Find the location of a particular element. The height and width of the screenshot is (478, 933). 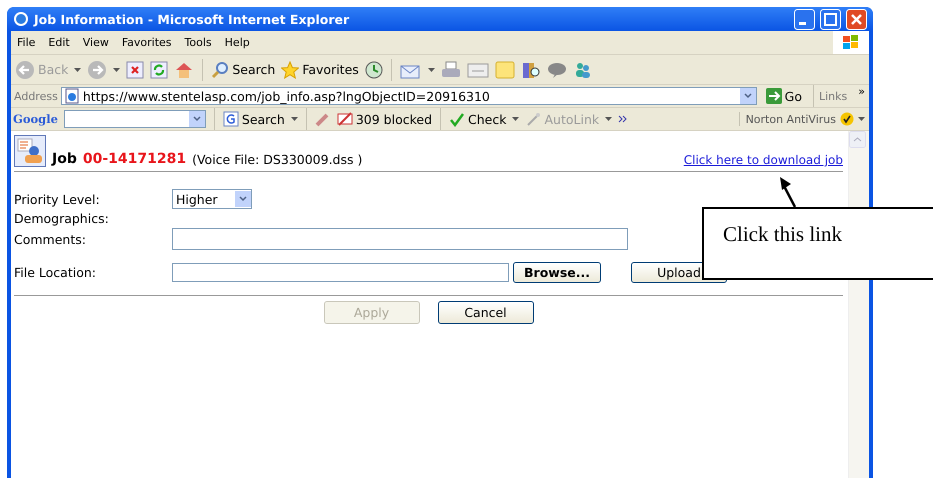

printer-icon is located at coordinates (450, 69).